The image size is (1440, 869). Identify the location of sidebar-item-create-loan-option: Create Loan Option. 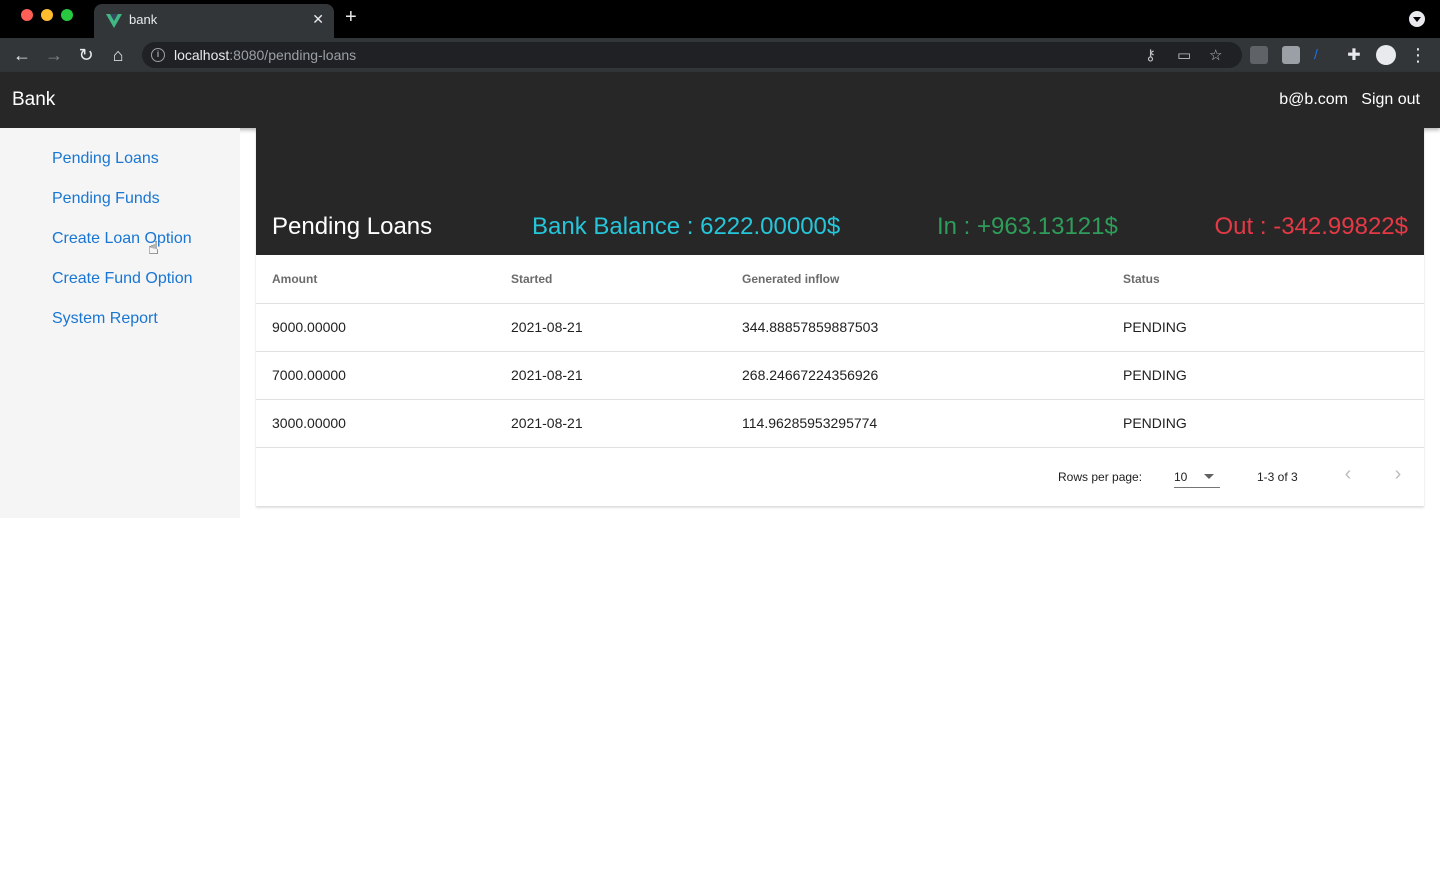
(122, 239).